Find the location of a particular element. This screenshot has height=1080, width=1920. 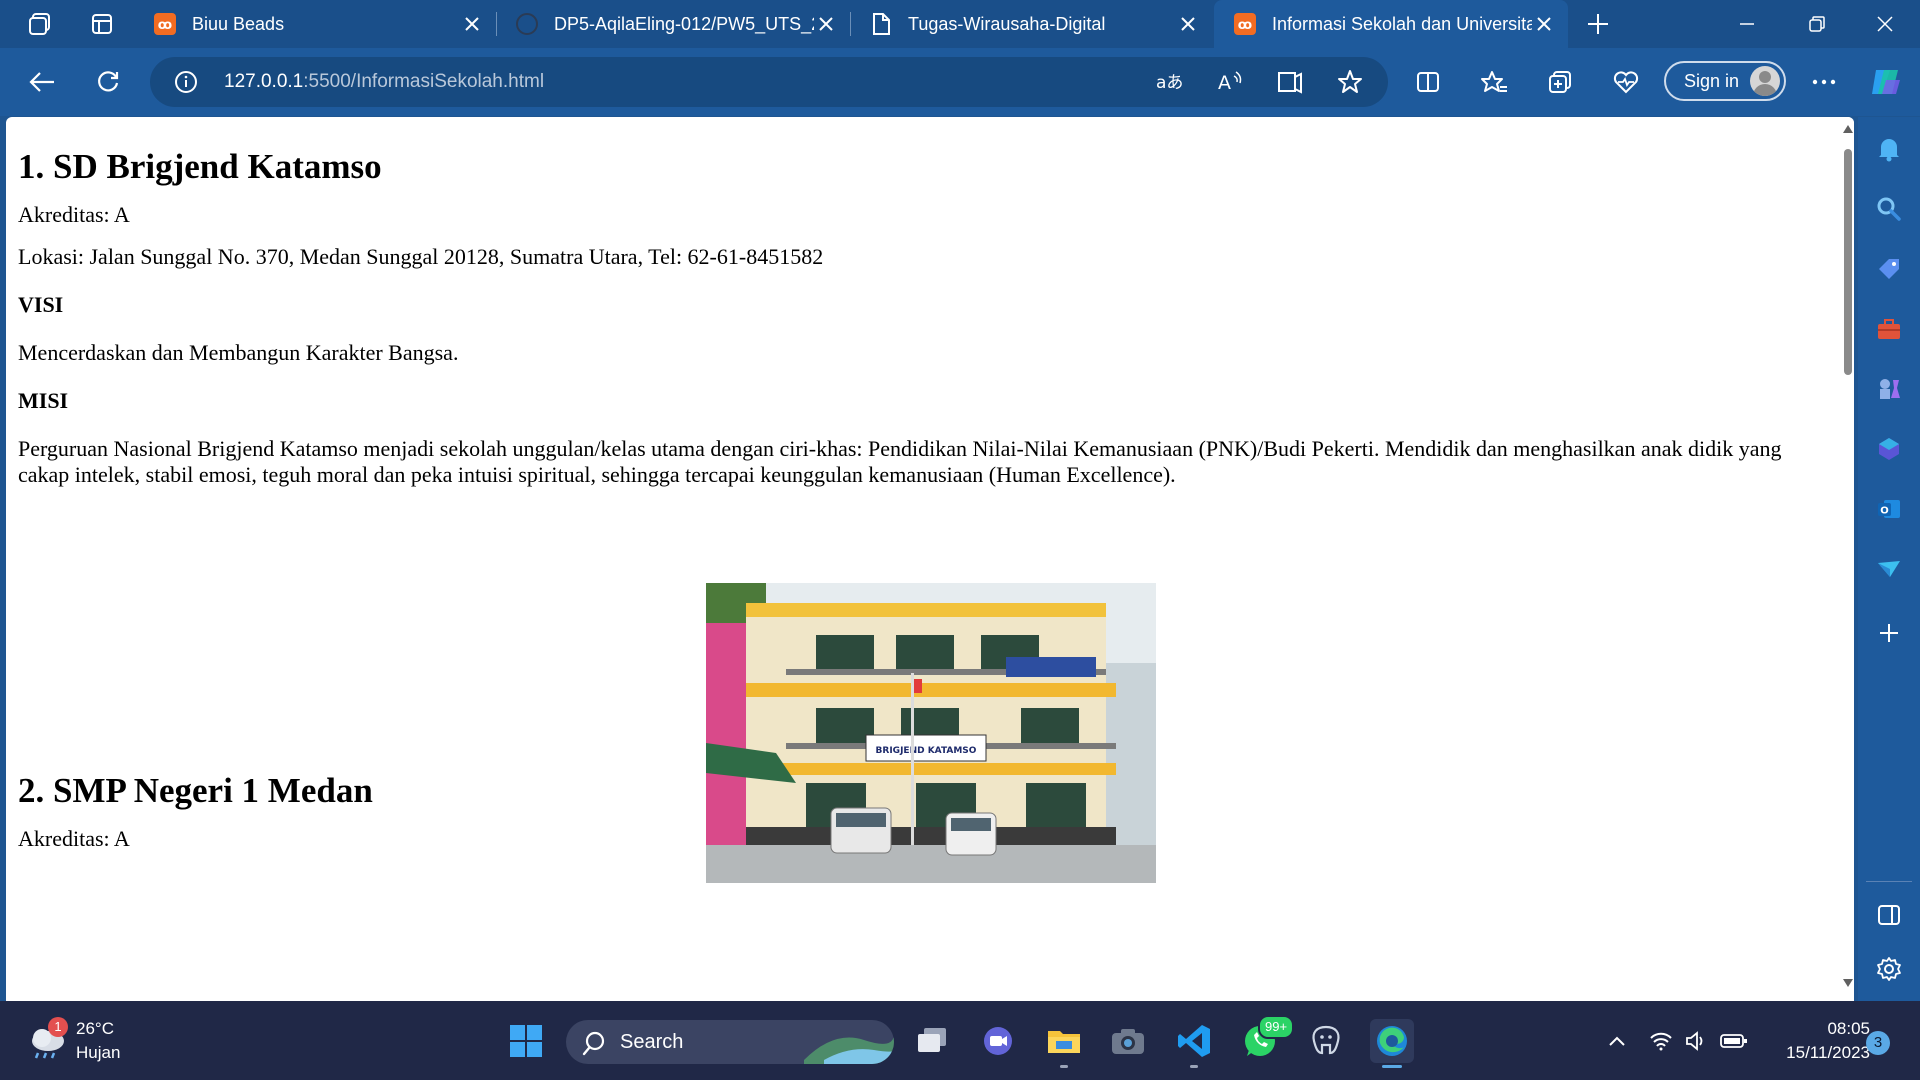

svg-text: ꝏ is located at coordinates (165, 25).